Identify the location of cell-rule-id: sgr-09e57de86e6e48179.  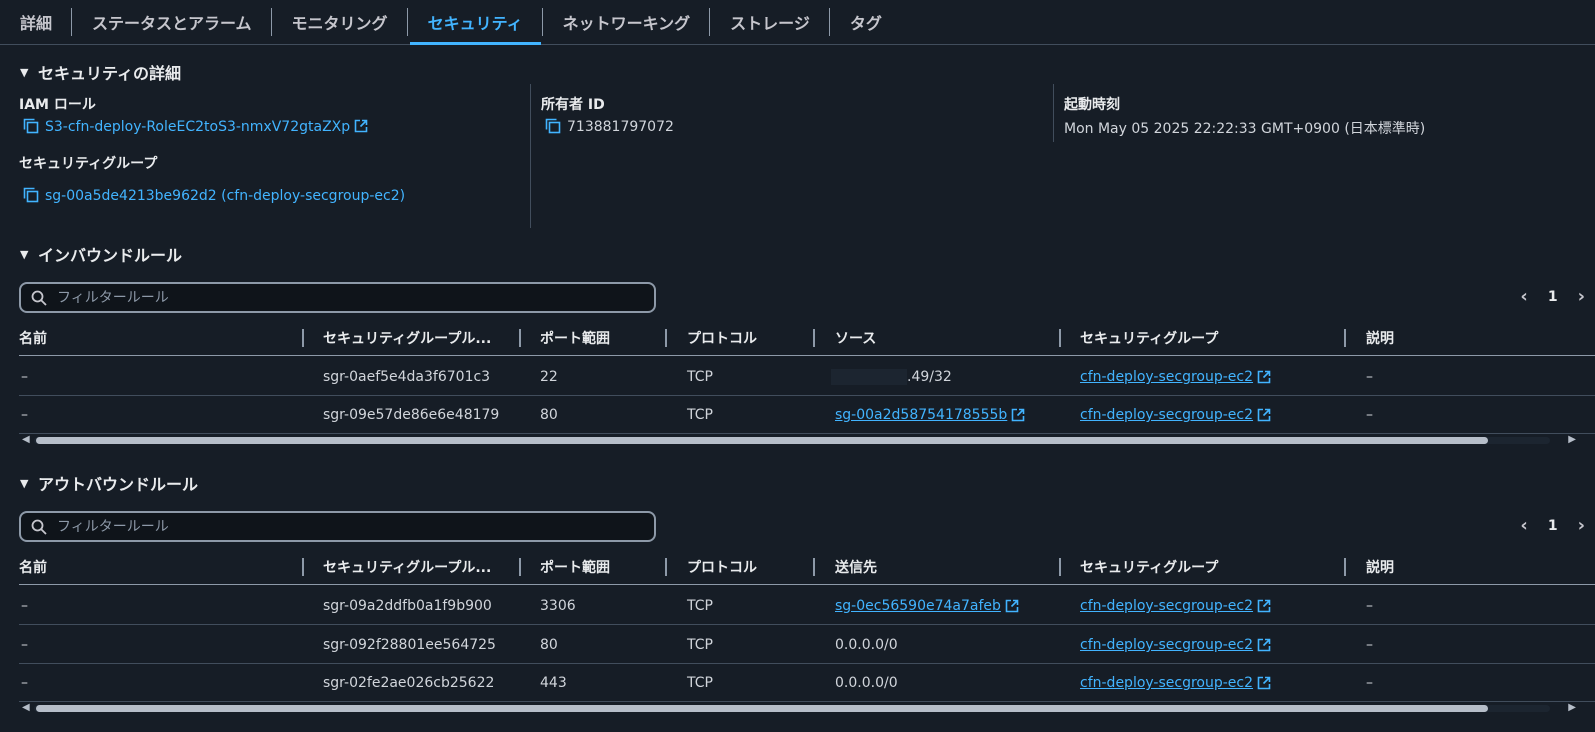
(411, 415).